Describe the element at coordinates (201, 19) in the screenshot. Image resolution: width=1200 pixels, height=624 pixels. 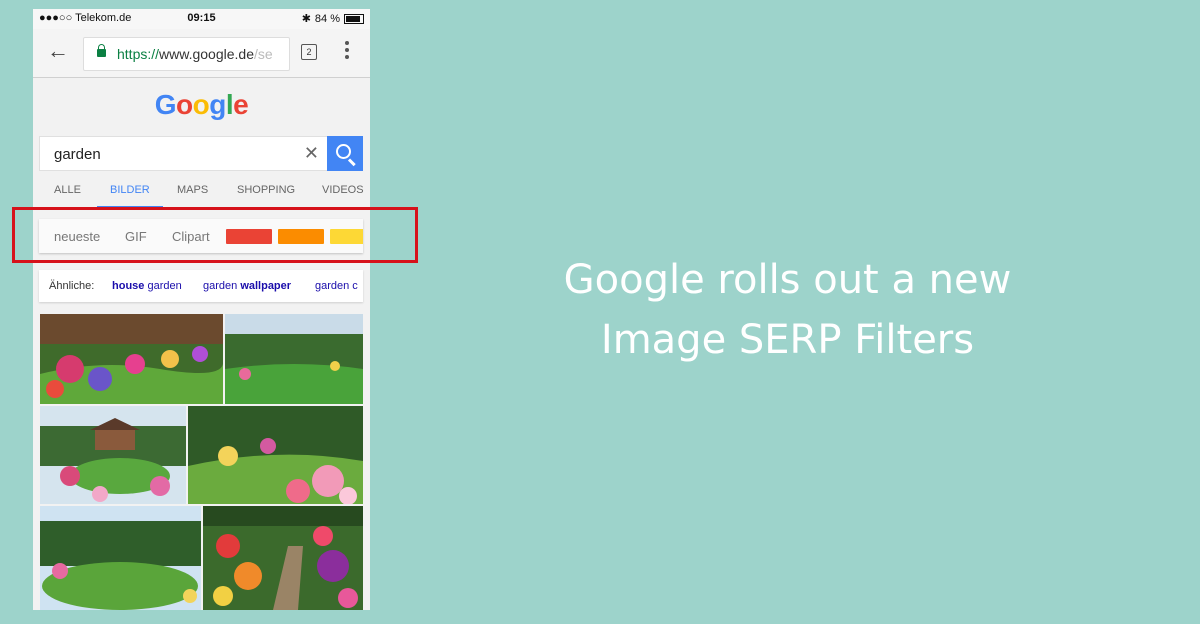
I see `status-bar: ●●●○○ Telekom.de 09:15 ✱ 84 %` at that location.